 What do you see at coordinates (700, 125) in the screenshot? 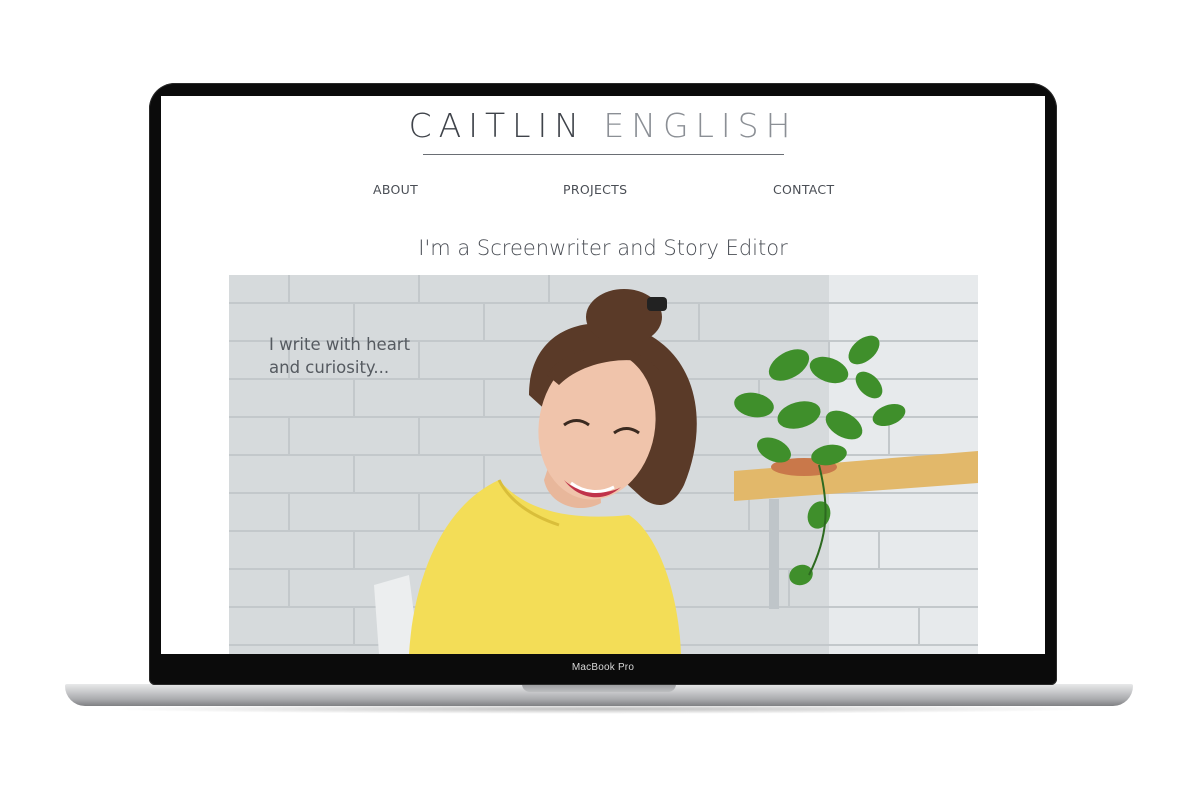
I see `site-title-last: ENGLISH` at bounding box center [700, 125].